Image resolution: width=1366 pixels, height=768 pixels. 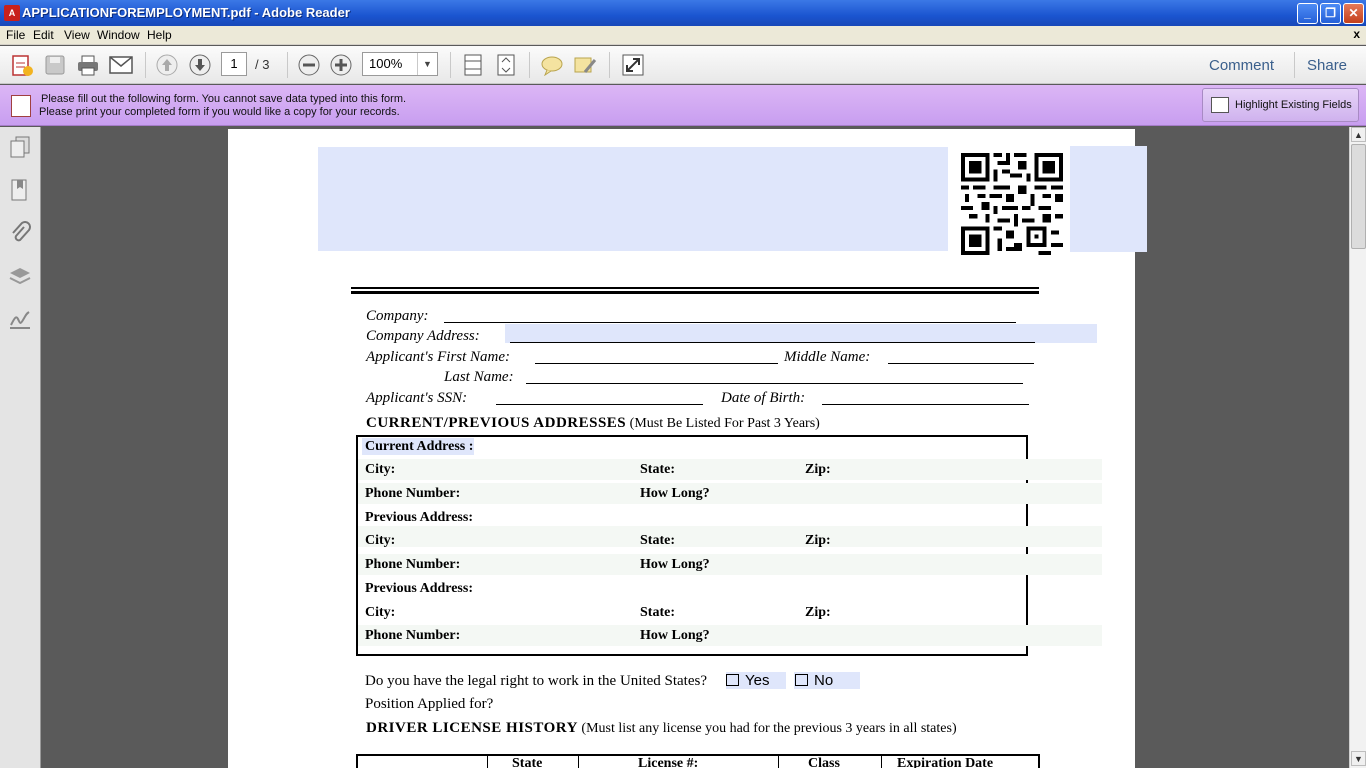 What do you see at coordinates (961, 363) in the screenshot?
I see `middle-name-input` at bounding box center [961, 363].